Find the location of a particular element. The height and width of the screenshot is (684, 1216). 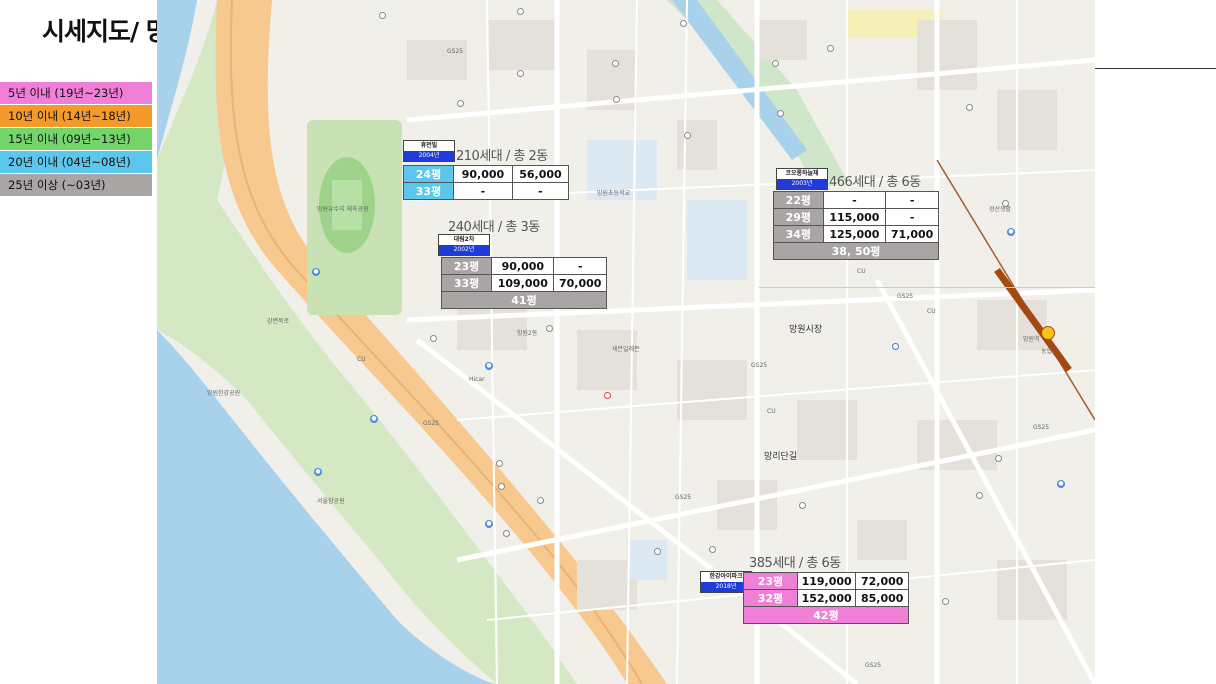

price-cell: 70,000 is located at coordinates (580, 283).